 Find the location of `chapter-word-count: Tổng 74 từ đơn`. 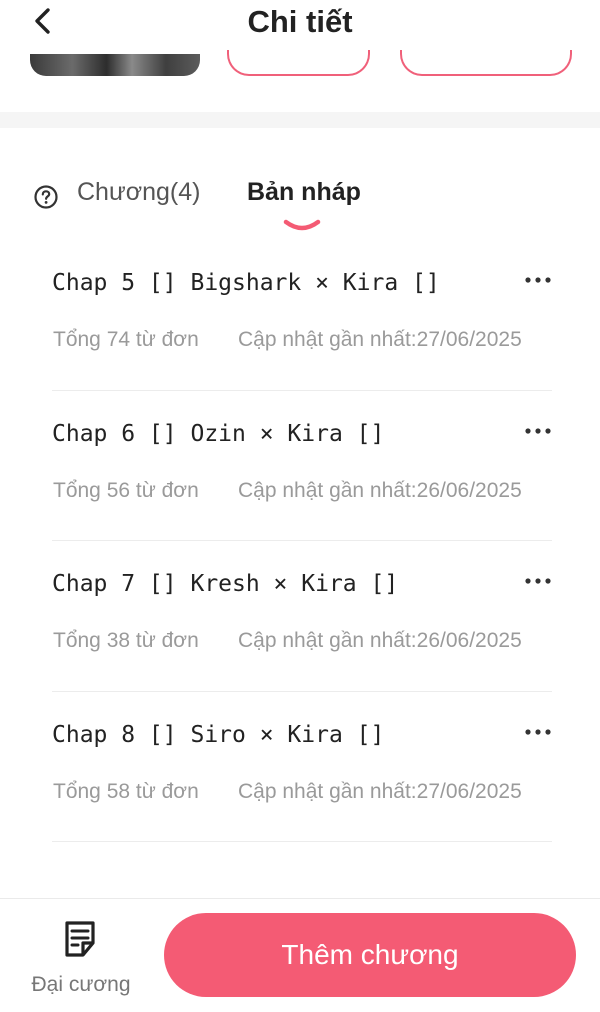

chapter-word-count: Tổng 74 từ đơn is located at coordinates (126, 339).